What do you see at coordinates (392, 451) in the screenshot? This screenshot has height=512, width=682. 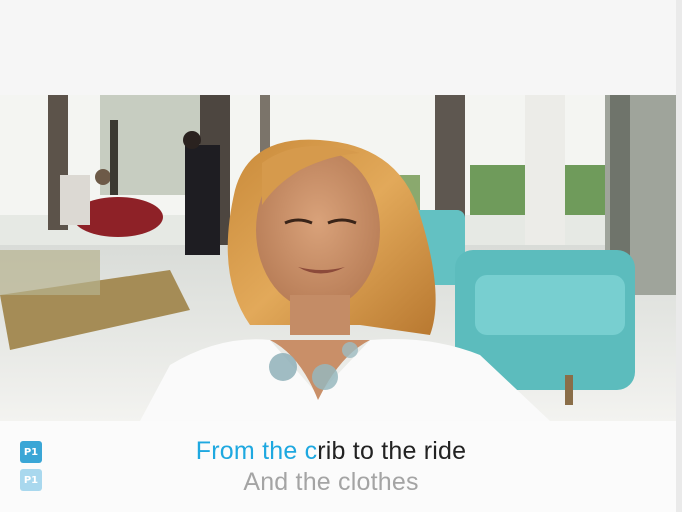 I see `unsung-lyric-text: rib to the ride` at bounding box center [392, 451].